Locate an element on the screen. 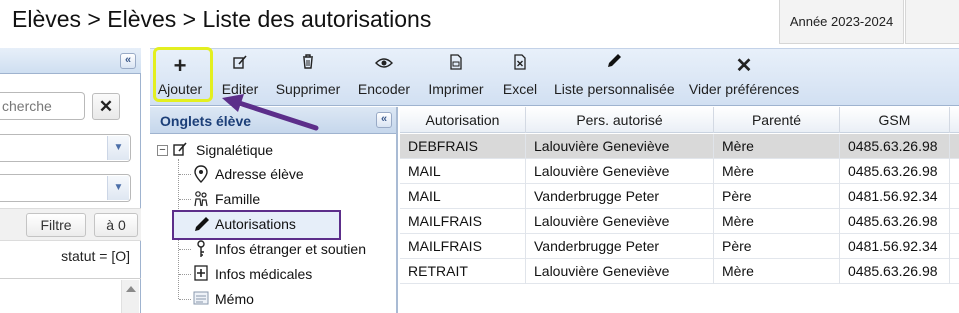 The height and width of the screenshot is (313, 959). collapse-onglets-button: « is located at coordinates (384, 120).